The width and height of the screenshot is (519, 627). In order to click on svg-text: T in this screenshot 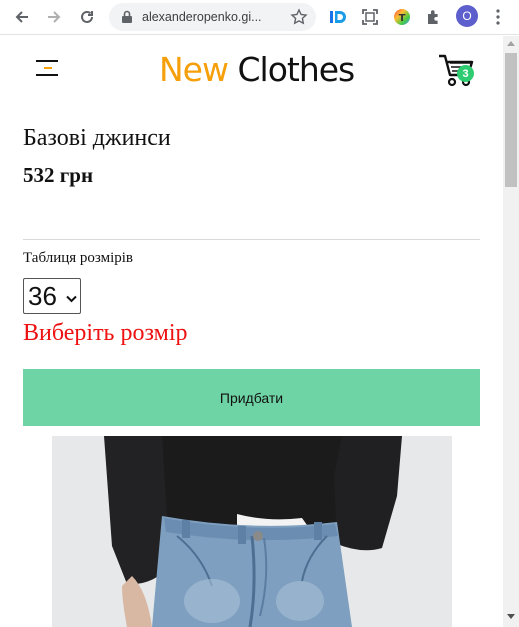, I will do `click(402, 18)`.